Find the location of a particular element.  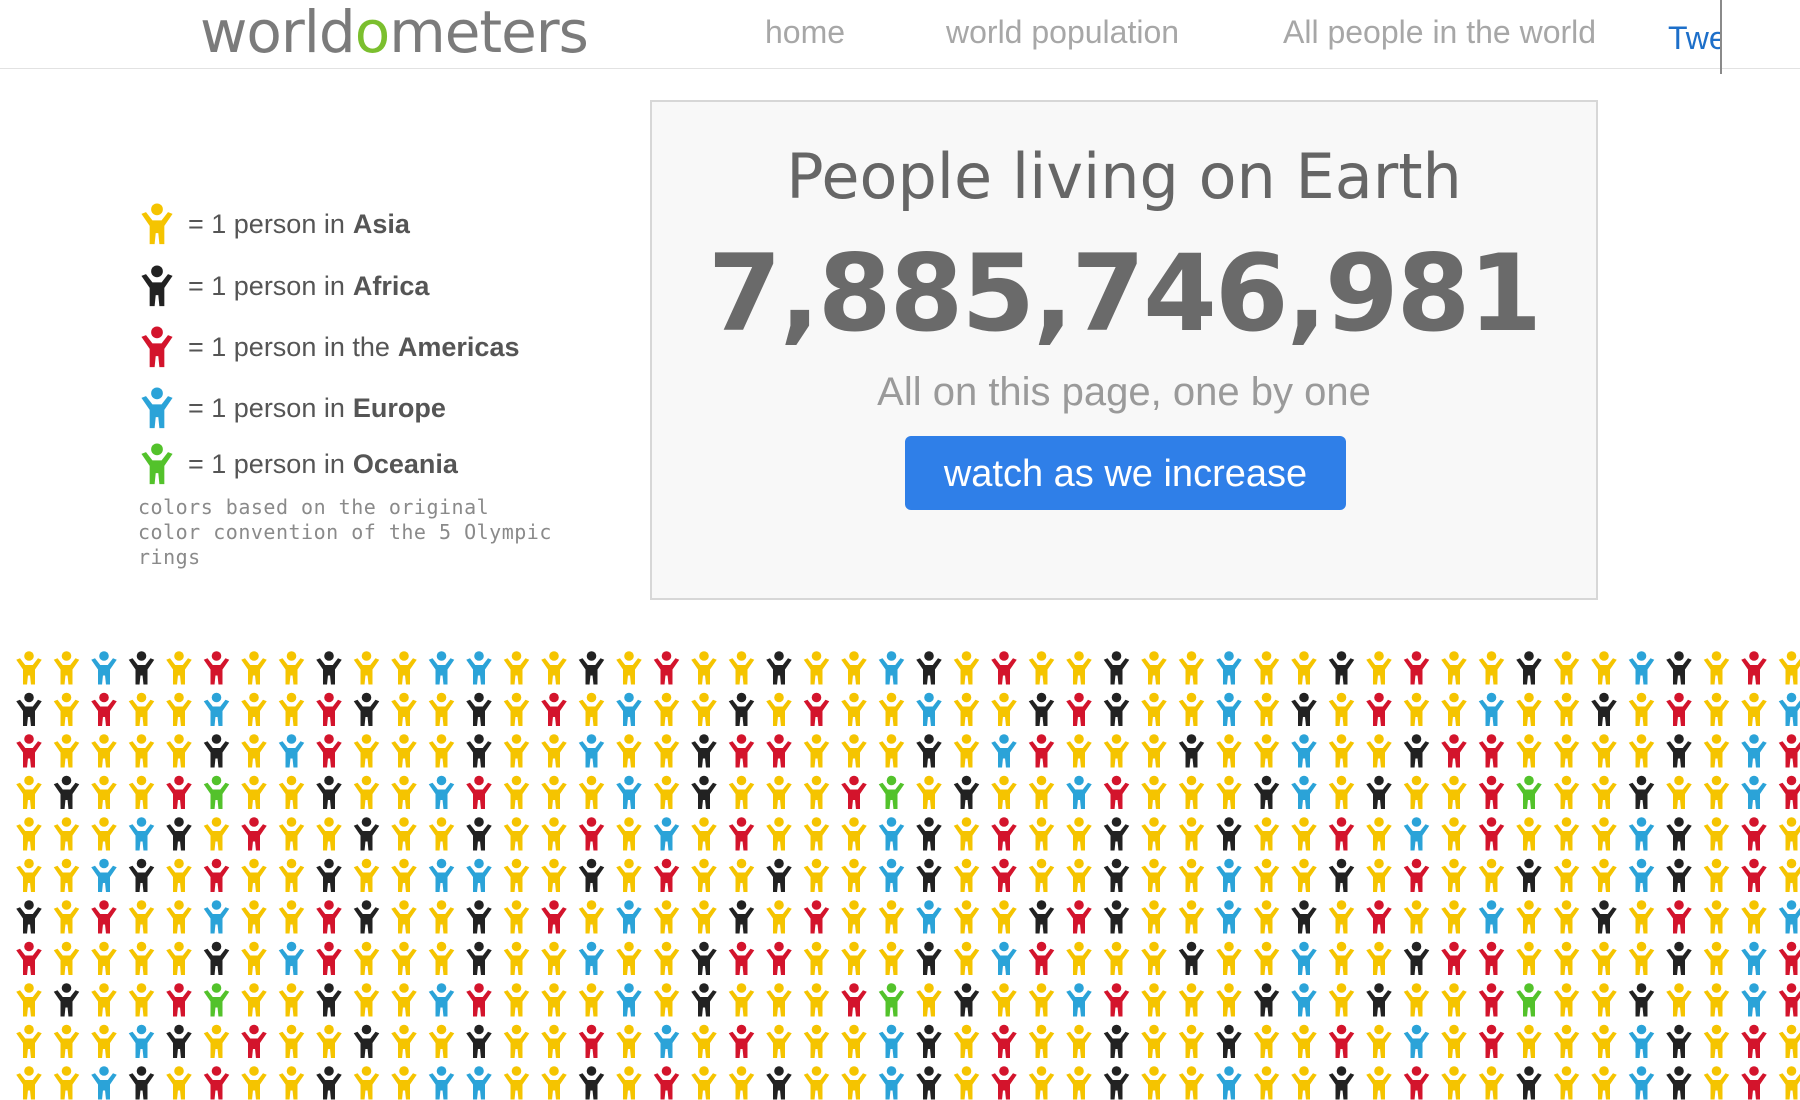

nav-world-population-link: world population is located at coordinates (1062, 32).